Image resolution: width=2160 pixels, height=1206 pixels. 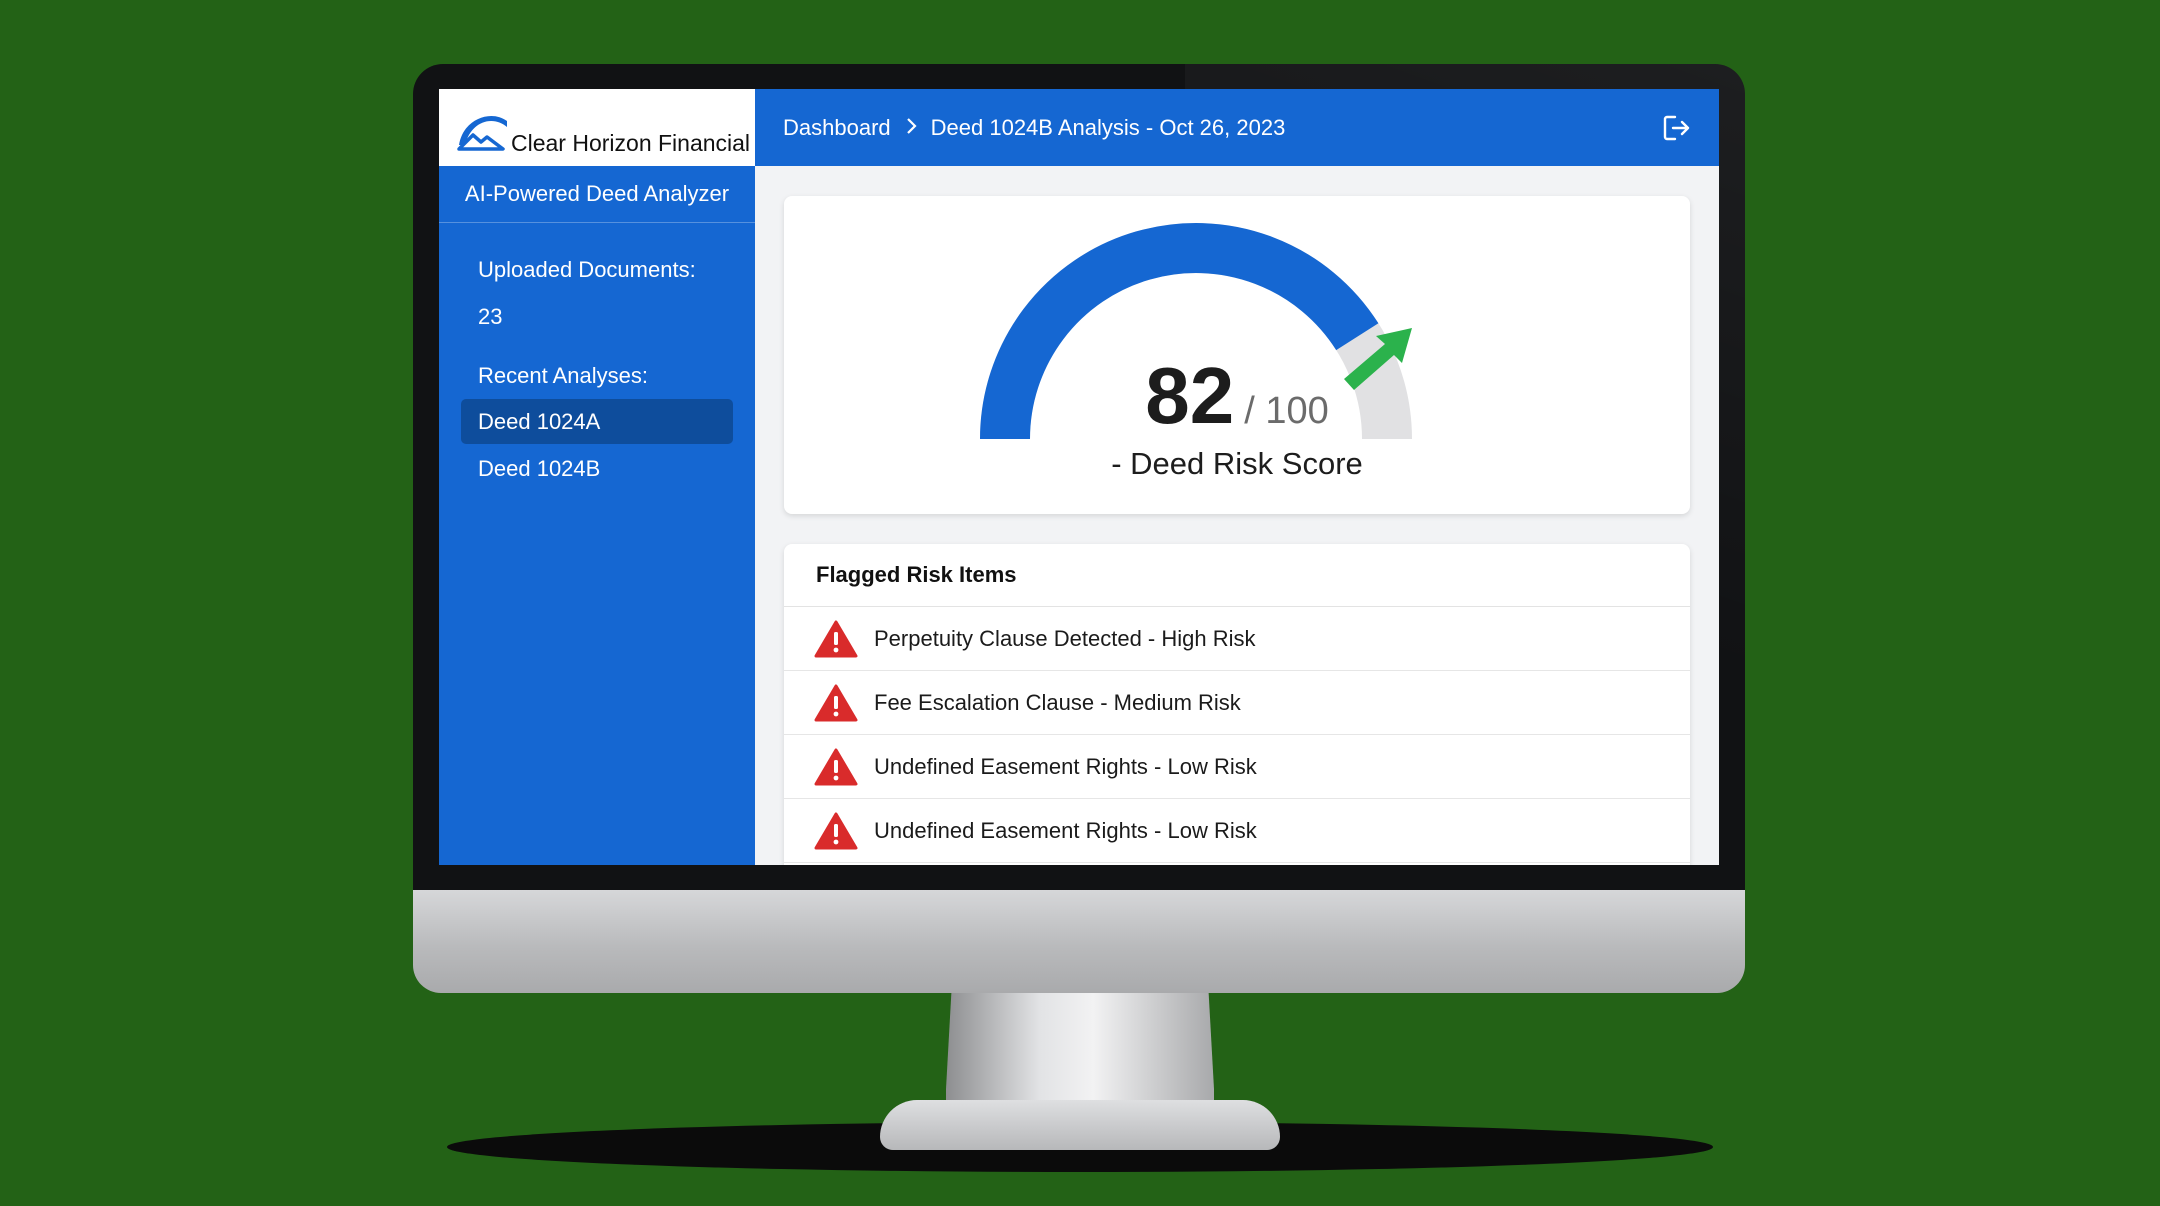 I want to click on risk-item-row: Fee Escalation Clause - Medium Risk, so click(x=1237, y=703).